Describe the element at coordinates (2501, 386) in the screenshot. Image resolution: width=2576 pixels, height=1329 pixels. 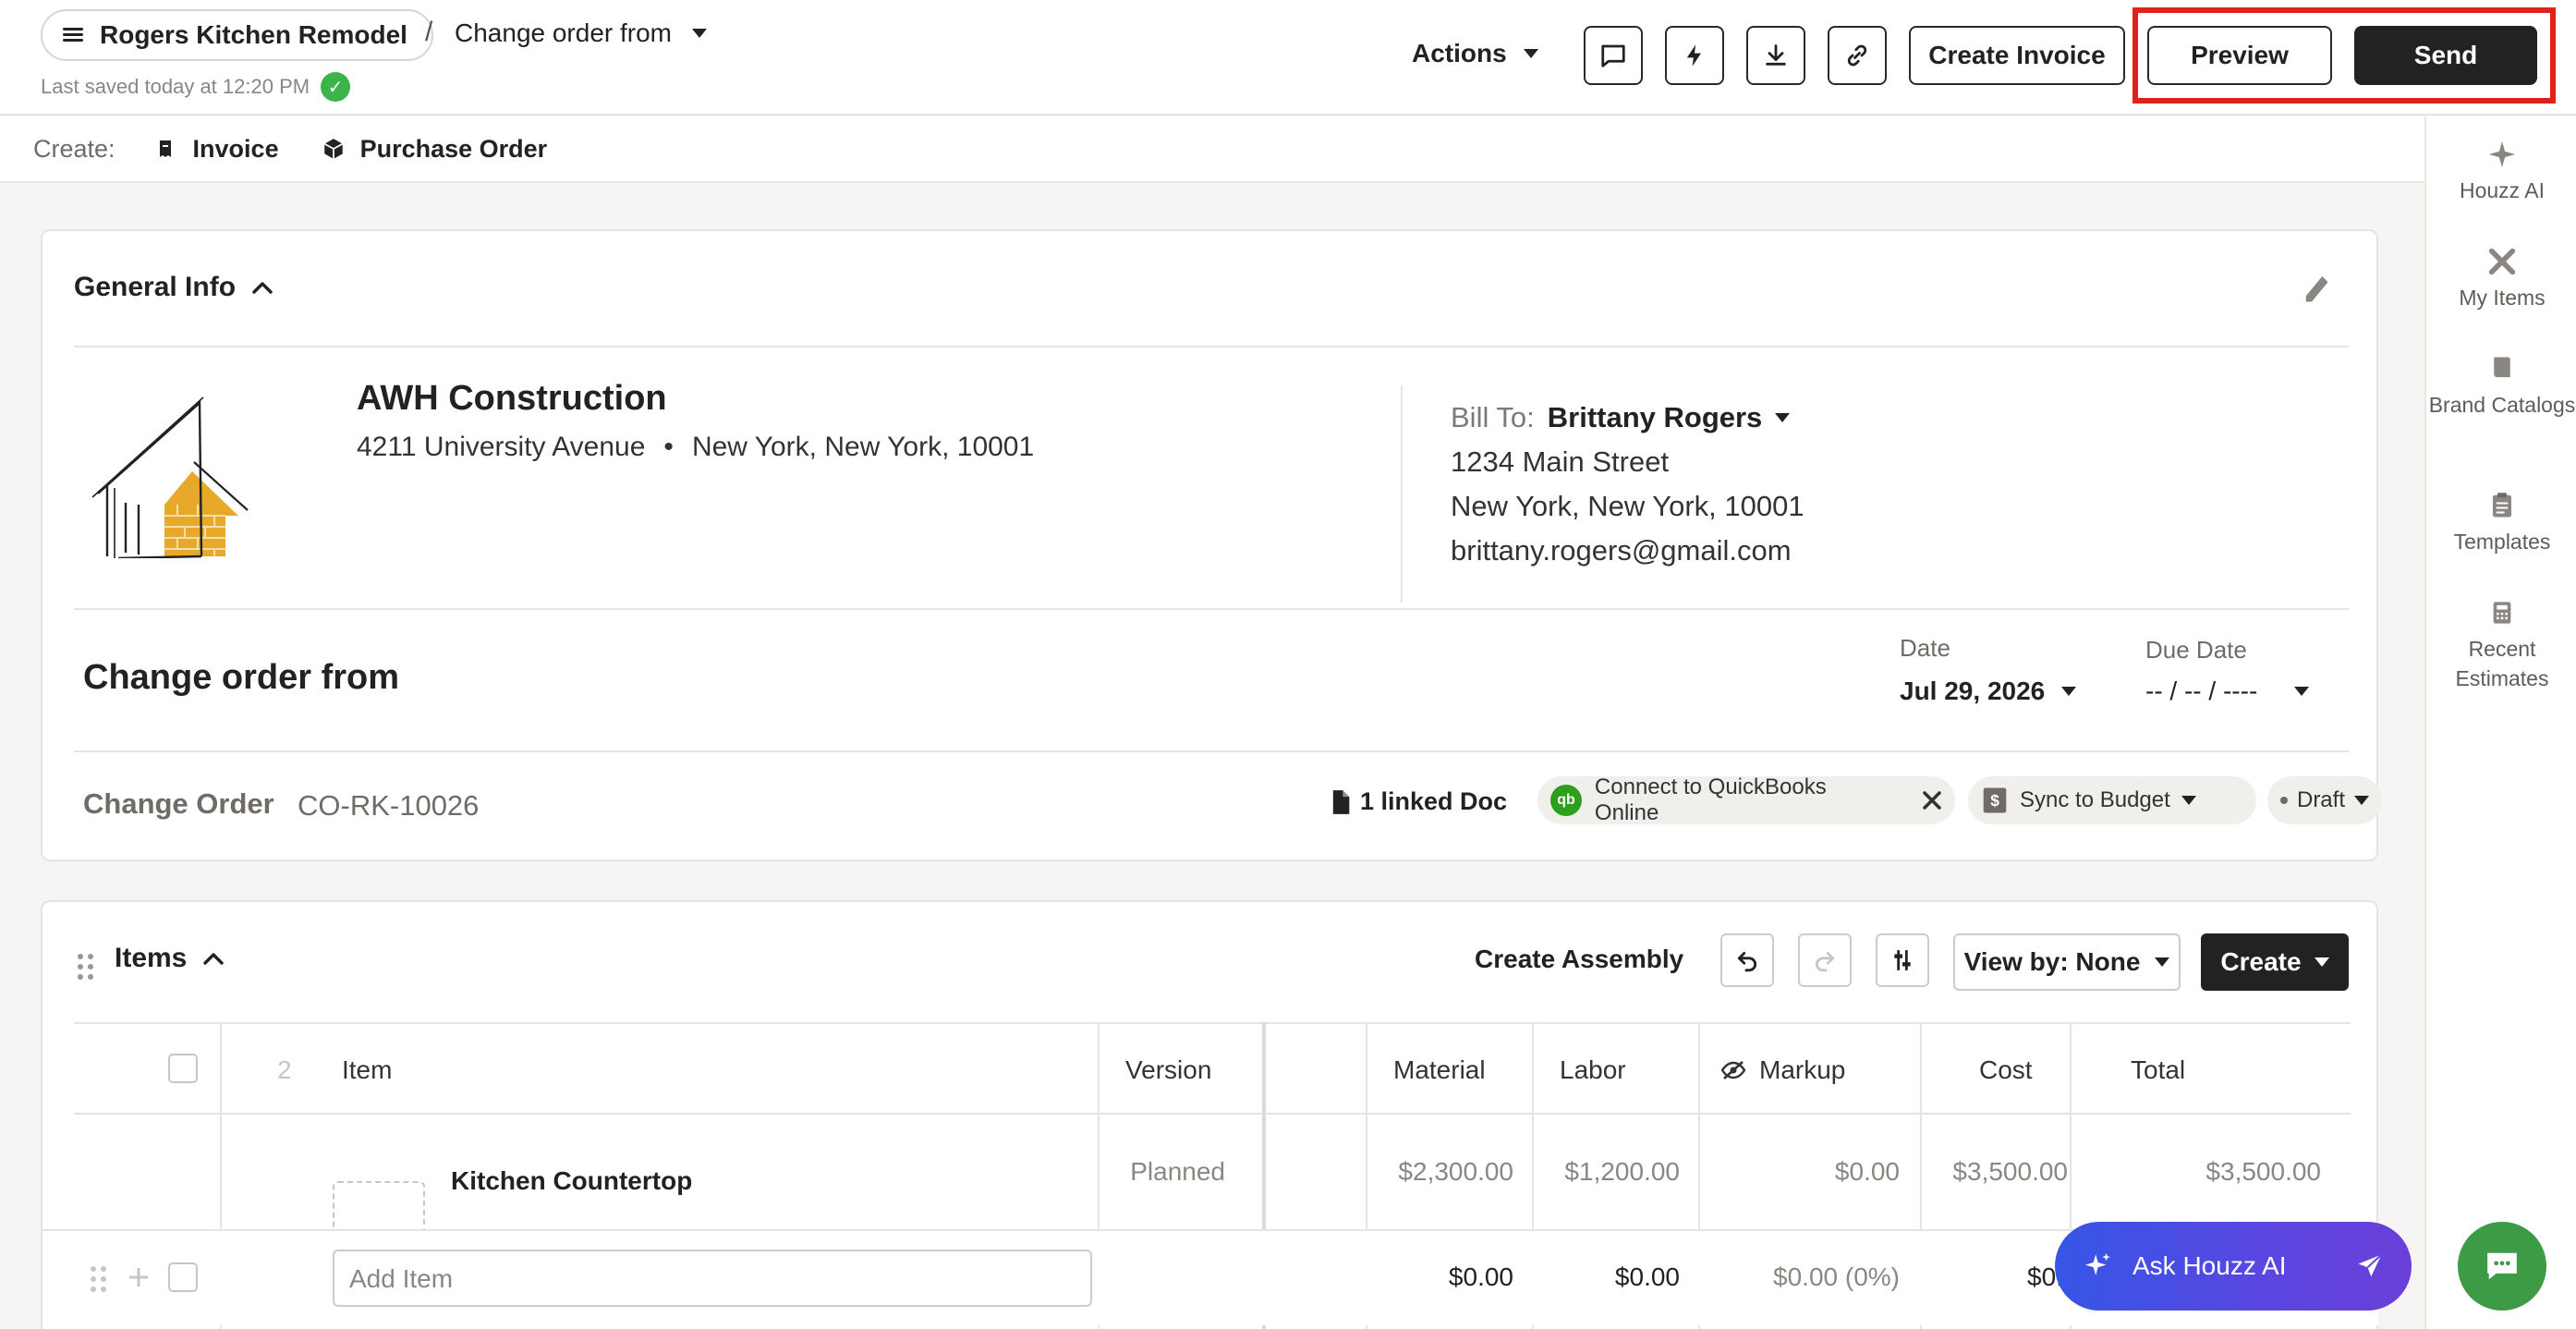
I see `rail-brand-catalogs: Brand Catalogs` at that location.